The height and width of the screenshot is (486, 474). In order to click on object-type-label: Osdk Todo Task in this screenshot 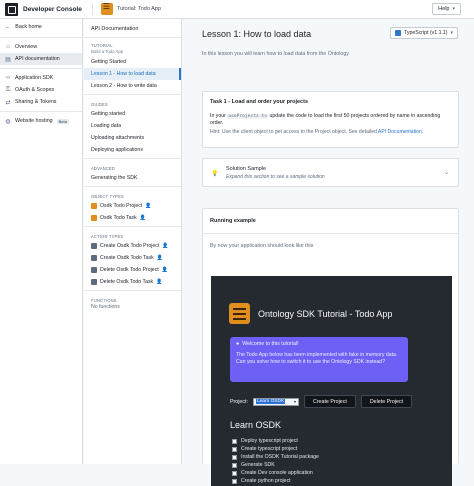, I will do `click(118, 218)`.